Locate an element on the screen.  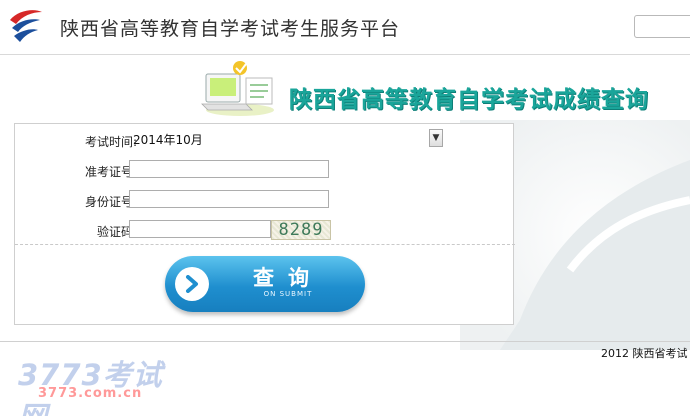
query-button-sublabel: ON SUBMIT is located at coordinates (288, 294).